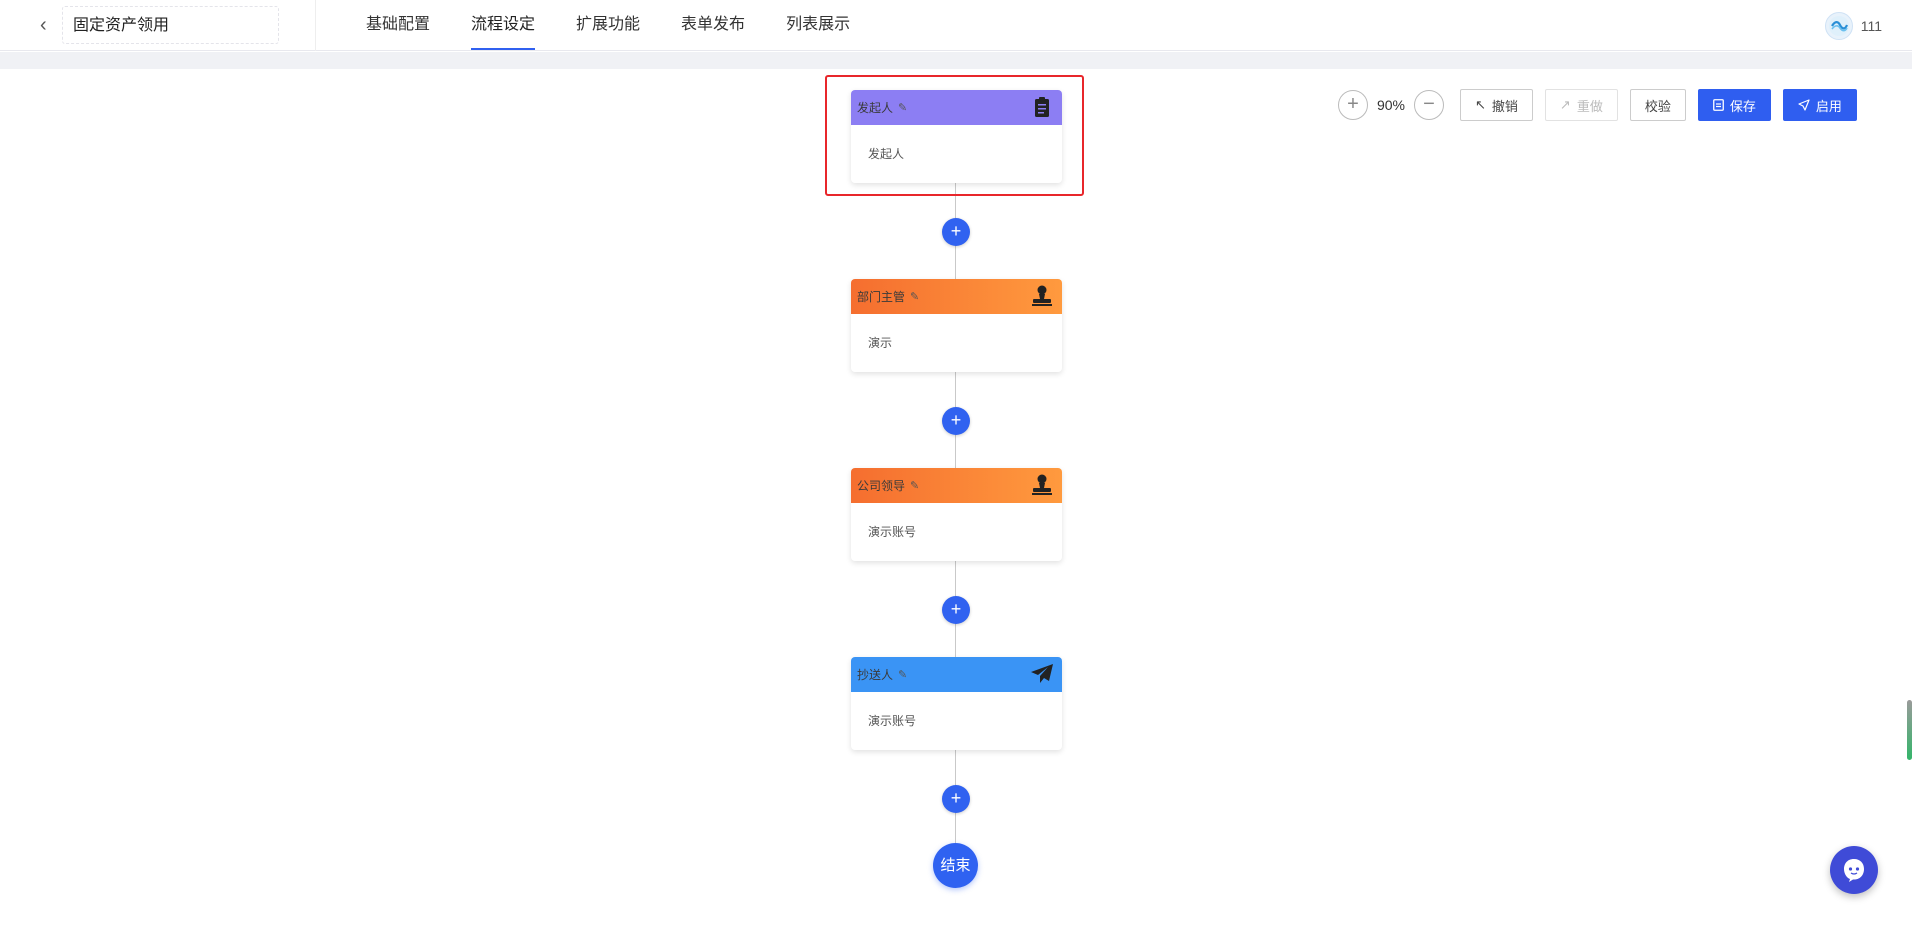 Image resolution: width=1912 pixels, height=928 pixels. What do you see at coordinates (956, 107) in the screenshot?
I see `node-header: 发起人 ✎` at bounding box center [956, 107].